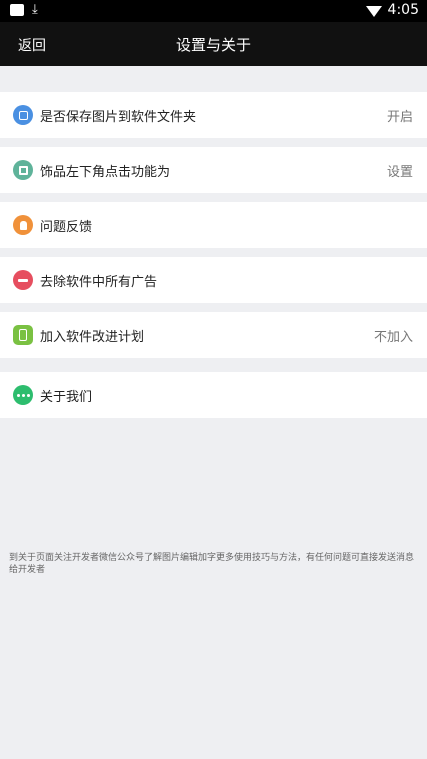  I want to click on navigation-bar: 返回 设置与关于, so click(213, 44).